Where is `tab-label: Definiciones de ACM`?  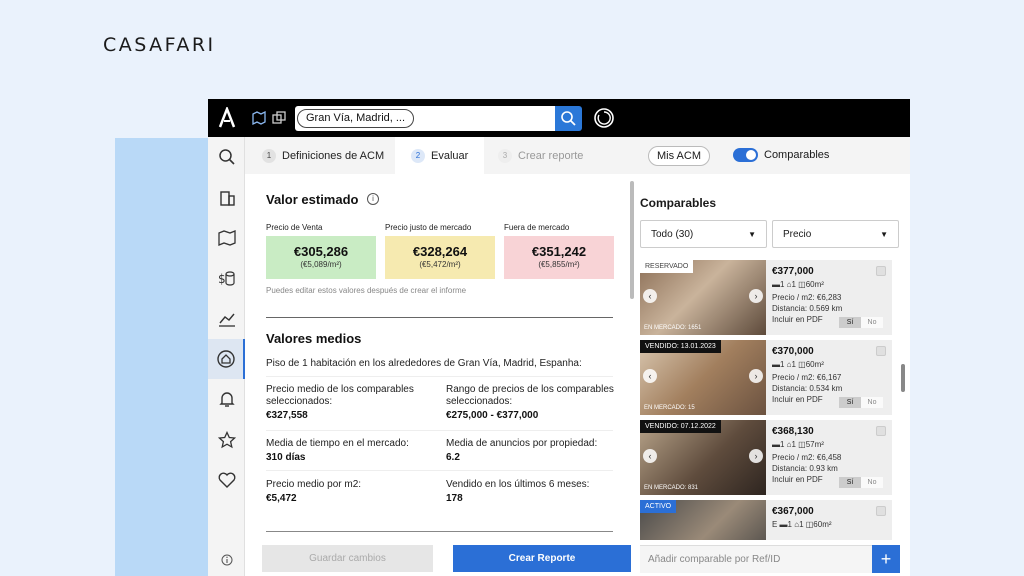 tab-label: Definiciones de ACM is located at coordinates (333, 155).